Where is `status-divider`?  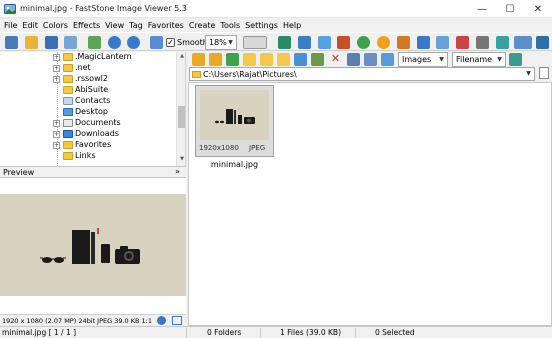
status-divider is located at coordinates (186, 333).